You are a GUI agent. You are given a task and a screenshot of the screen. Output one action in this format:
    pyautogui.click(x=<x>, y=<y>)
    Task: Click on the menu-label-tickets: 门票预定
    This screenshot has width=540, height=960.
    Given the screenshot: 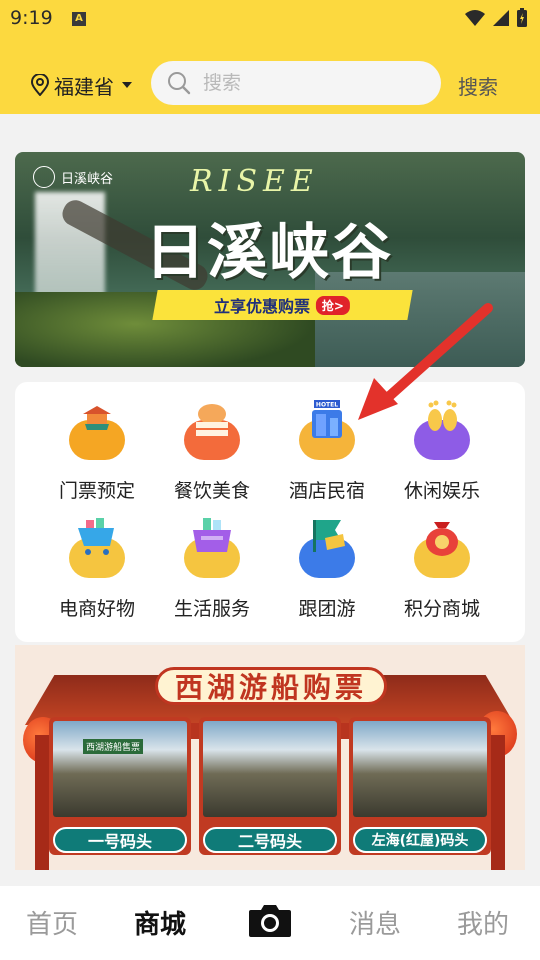 What is the action you would take?
    pyautogui.click(x=96, y=491)
    